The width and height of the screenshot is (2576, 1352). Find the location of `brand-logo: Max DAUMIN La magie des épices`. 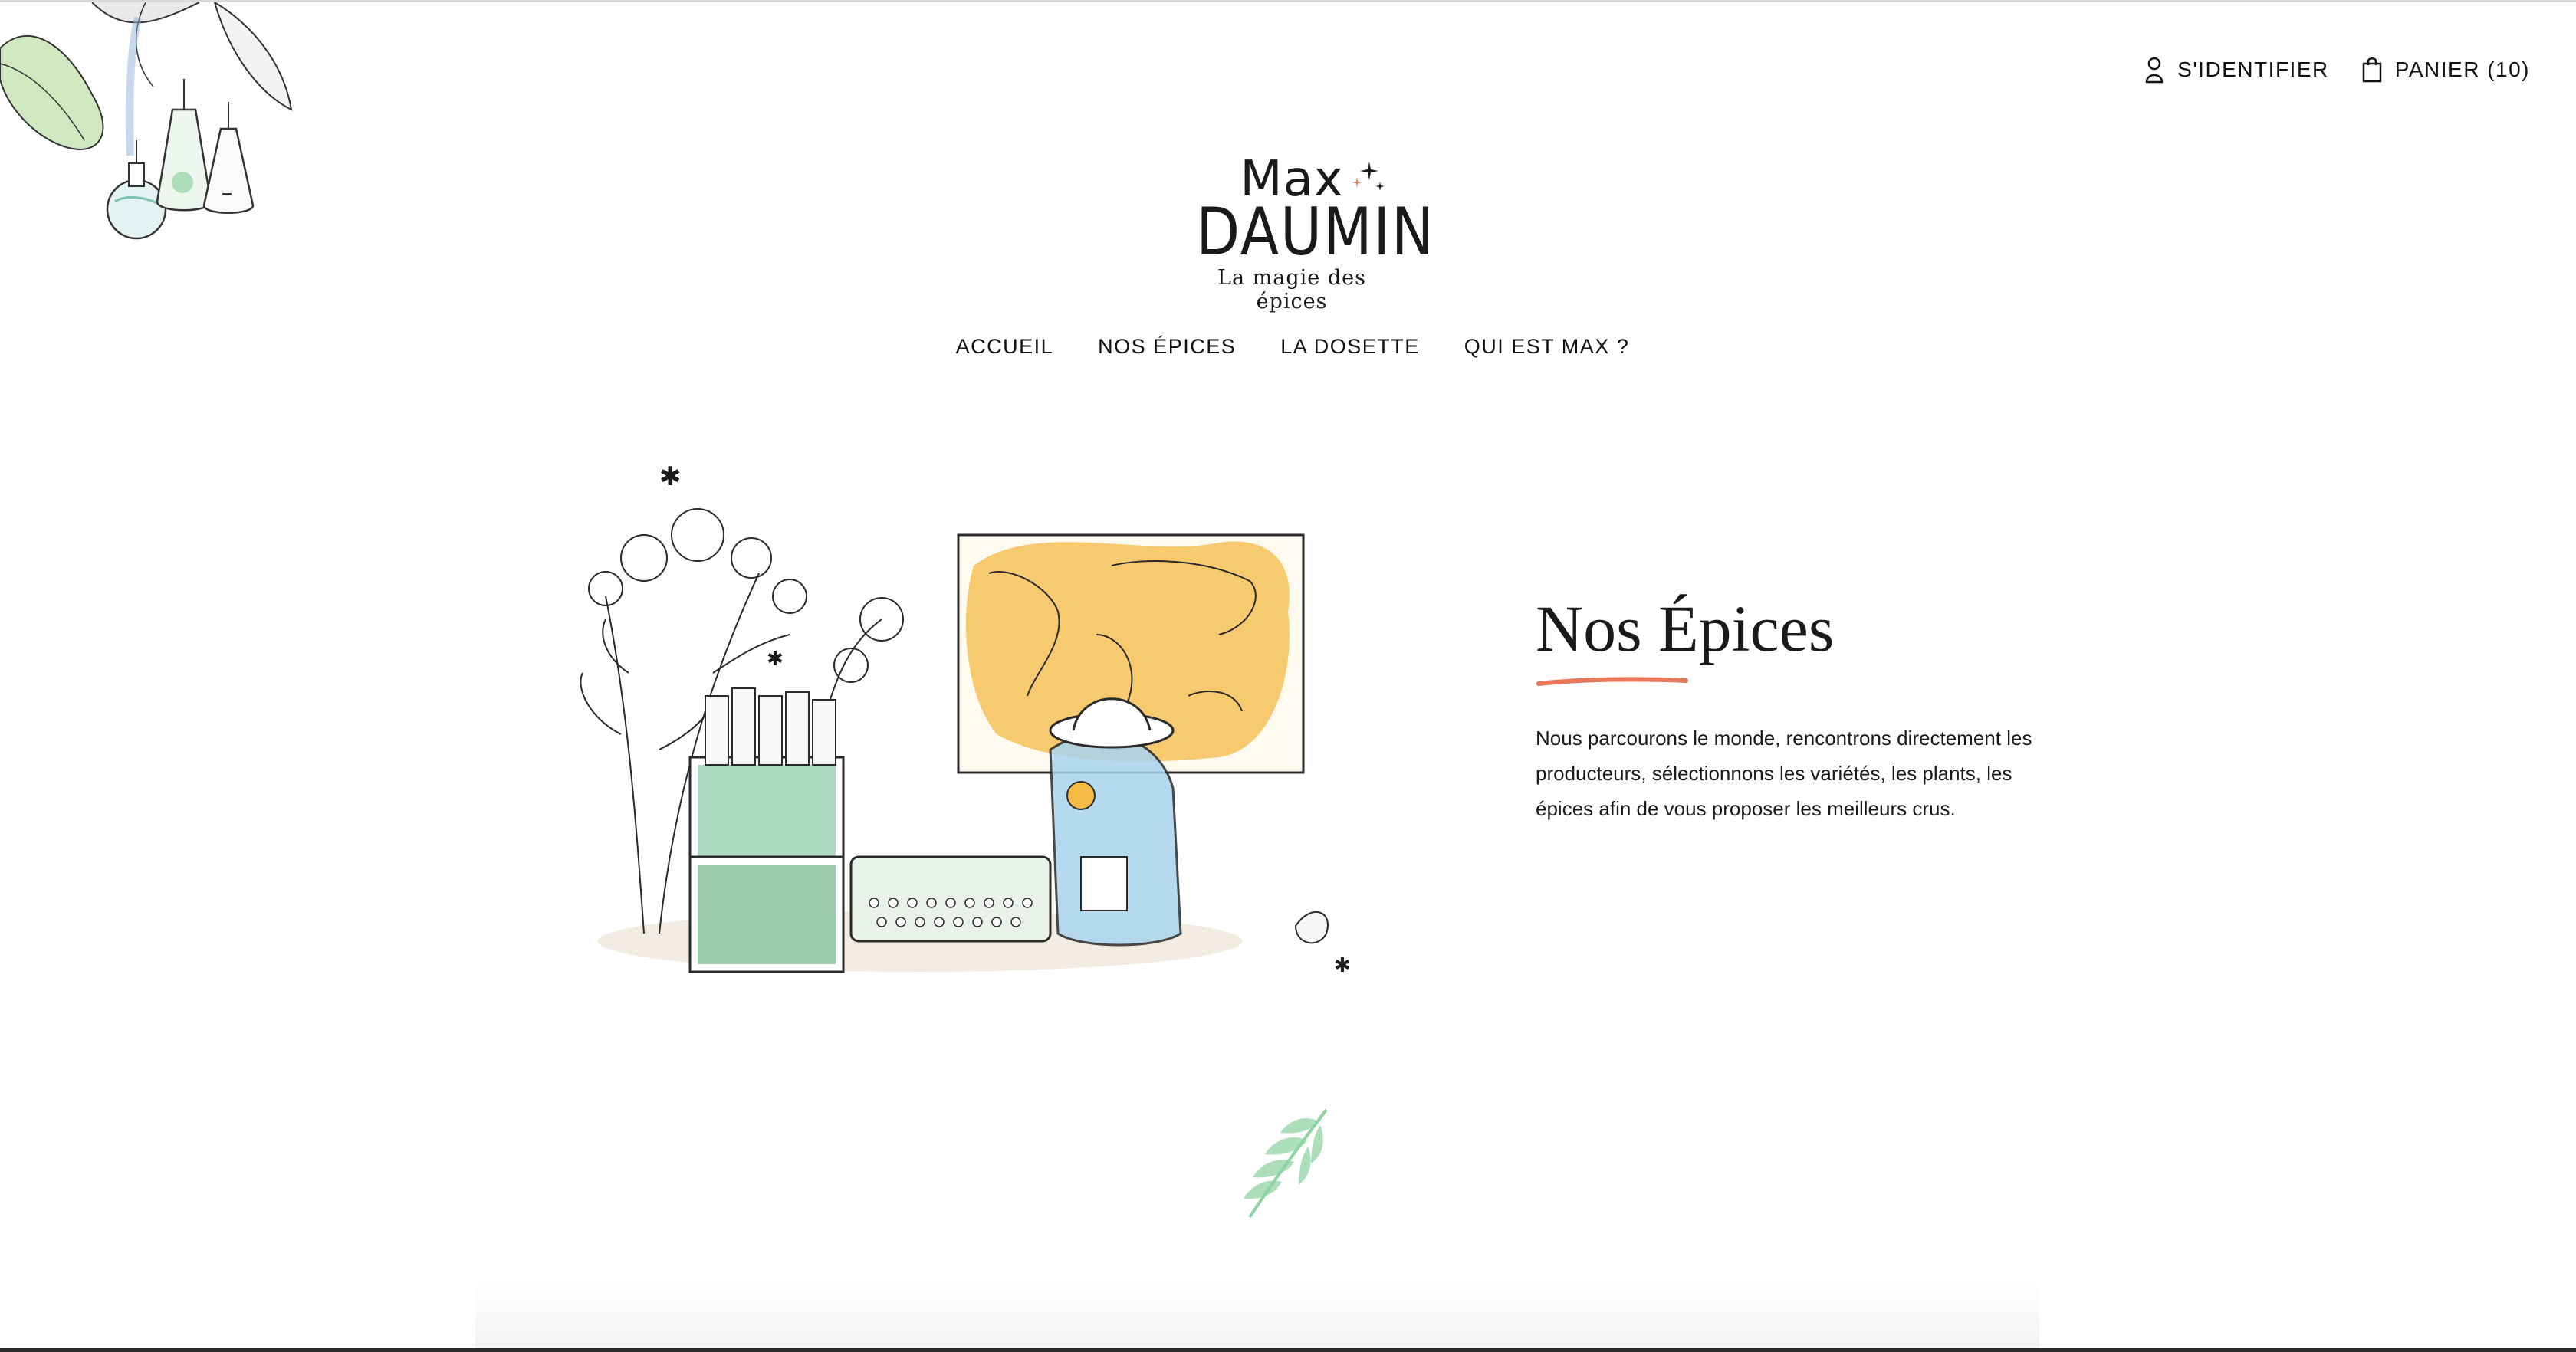

brand-logo: Max DAUMIN La magie des épices is located at coordinates (1308, 233).